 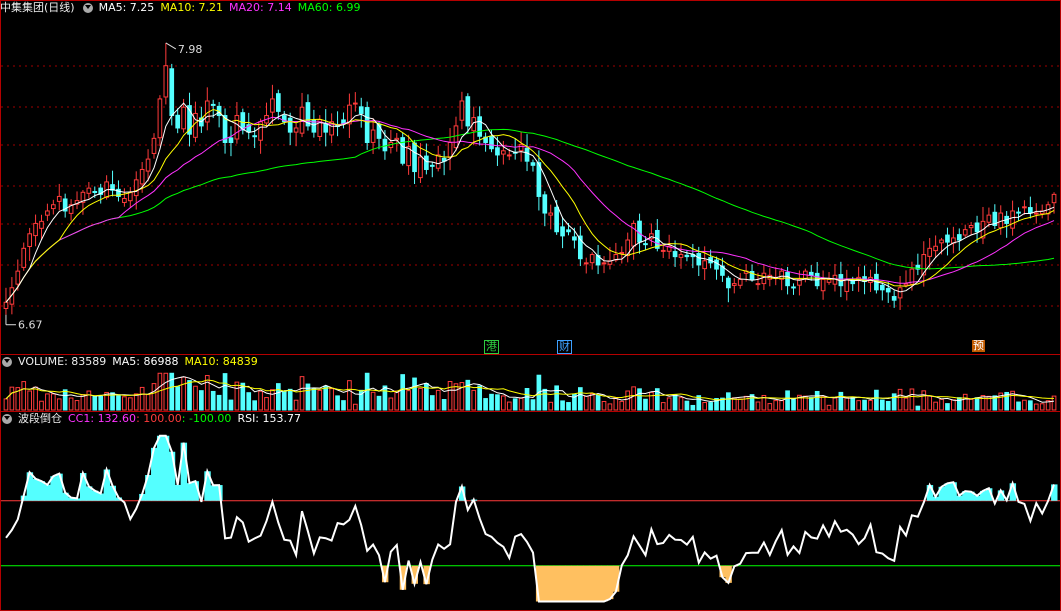 I want to click on event-tag-hk: 港, so click(x=491, y=347).